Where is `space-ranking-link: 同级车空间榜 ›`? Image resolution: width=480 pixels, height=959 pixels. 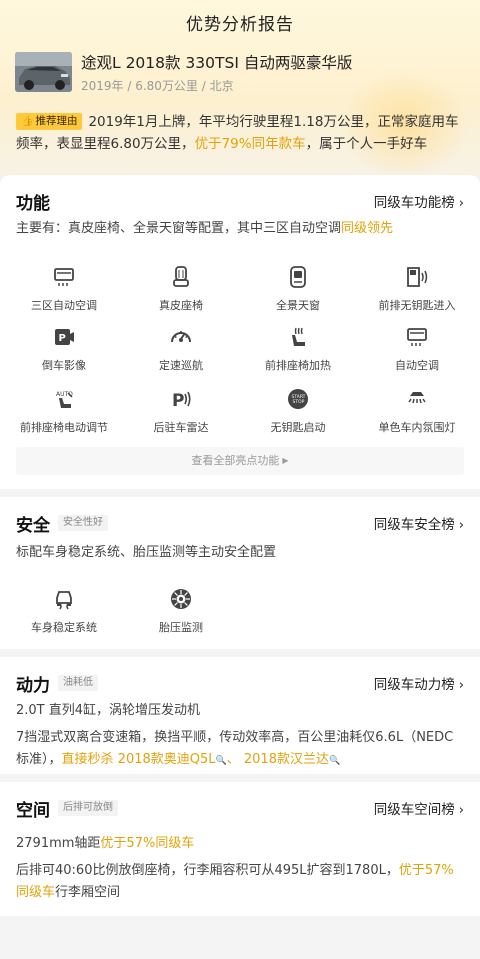
space-ranking-link: 同级车空间榜 › is located at coordinates (419, 808).